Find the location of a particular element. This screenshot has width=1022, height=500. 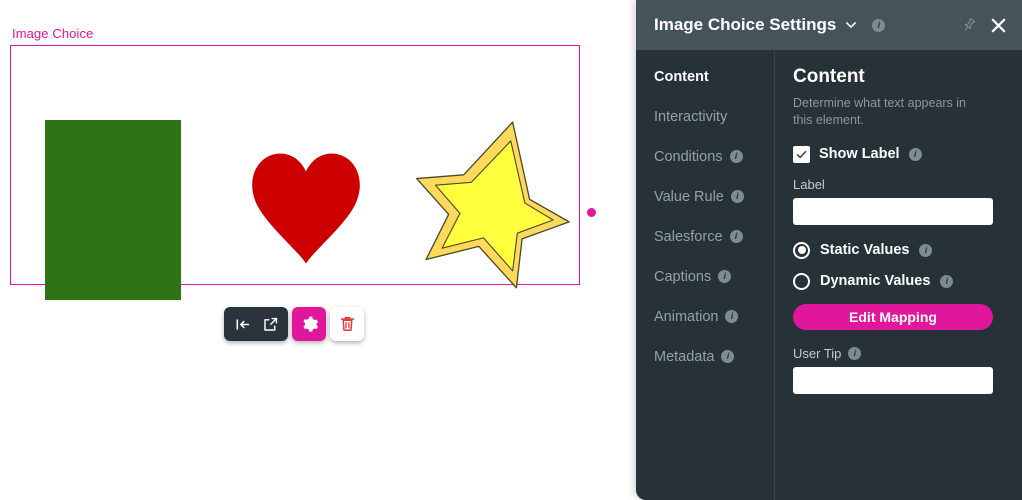

nav-item-conditions: Conditions i is located at coordinates (714, 156).